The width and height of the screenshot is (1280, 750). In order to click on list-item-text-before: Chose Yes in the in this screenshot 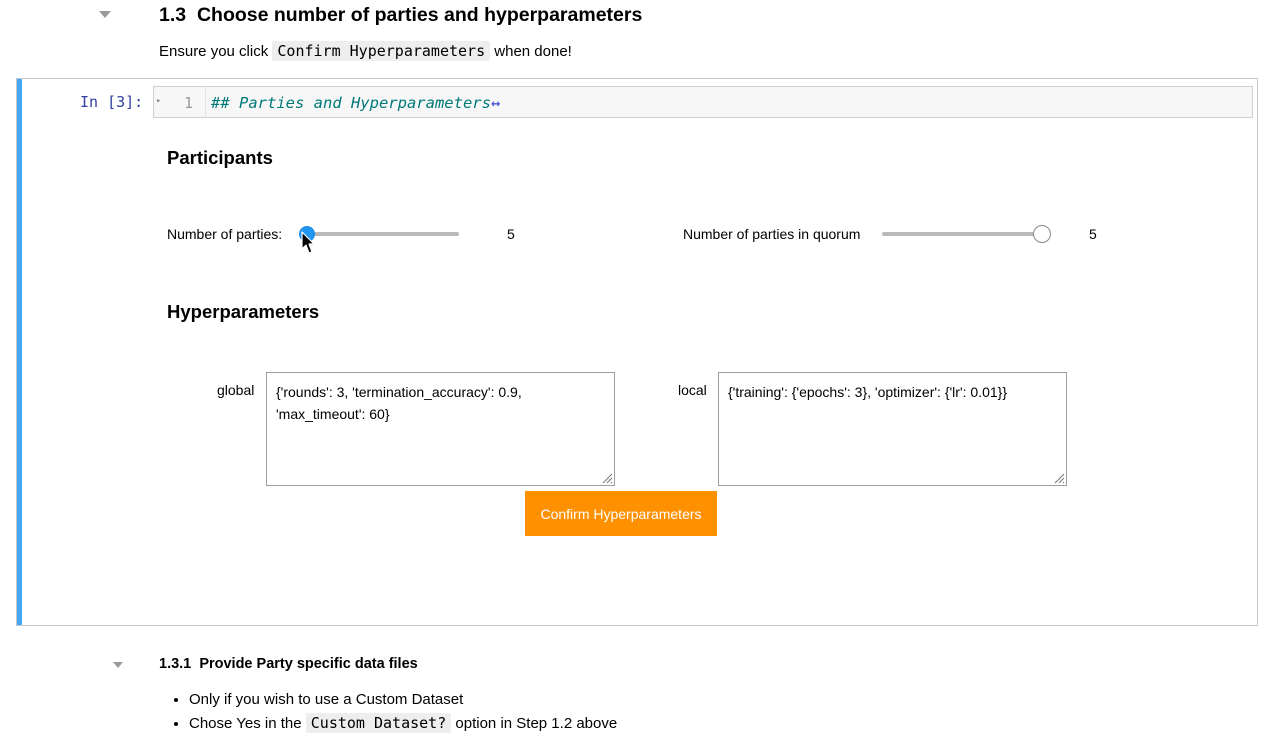, I will do `click(247, 723)`.